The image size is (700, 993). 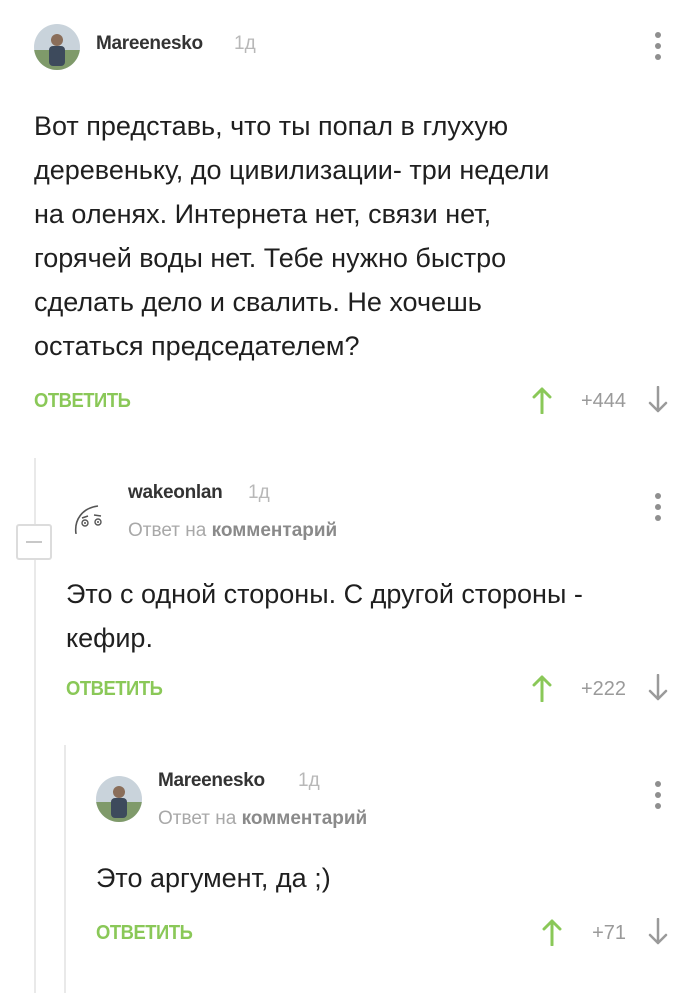 What do you see at coordinates (213, 878) in the screenshot?
I see `comment-text-line: Это аргумент, да ;)` at bounding box center [213, 878].